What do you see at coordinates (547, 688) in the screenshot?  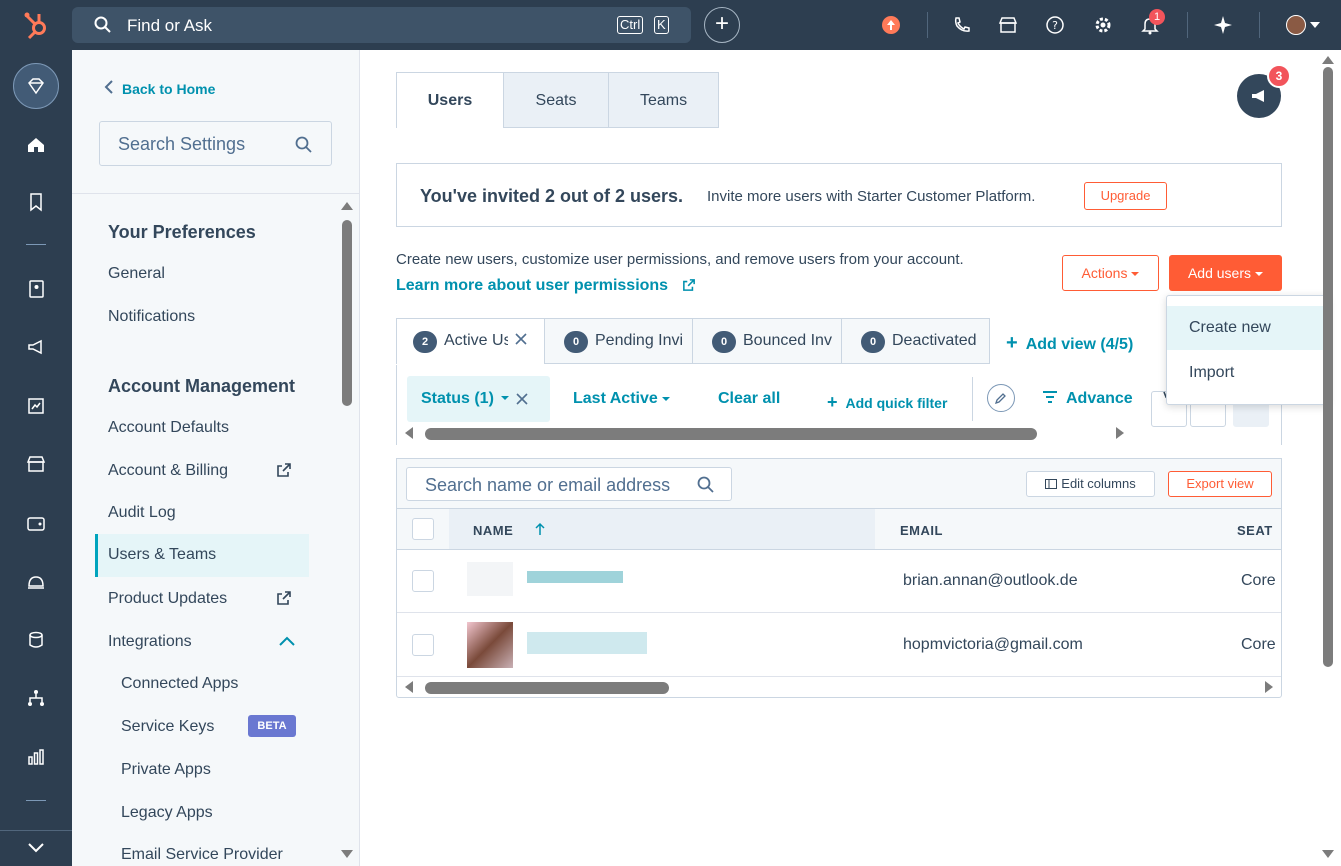 I see `table-scrollbar-thumb` at bounding box center [547, 688].